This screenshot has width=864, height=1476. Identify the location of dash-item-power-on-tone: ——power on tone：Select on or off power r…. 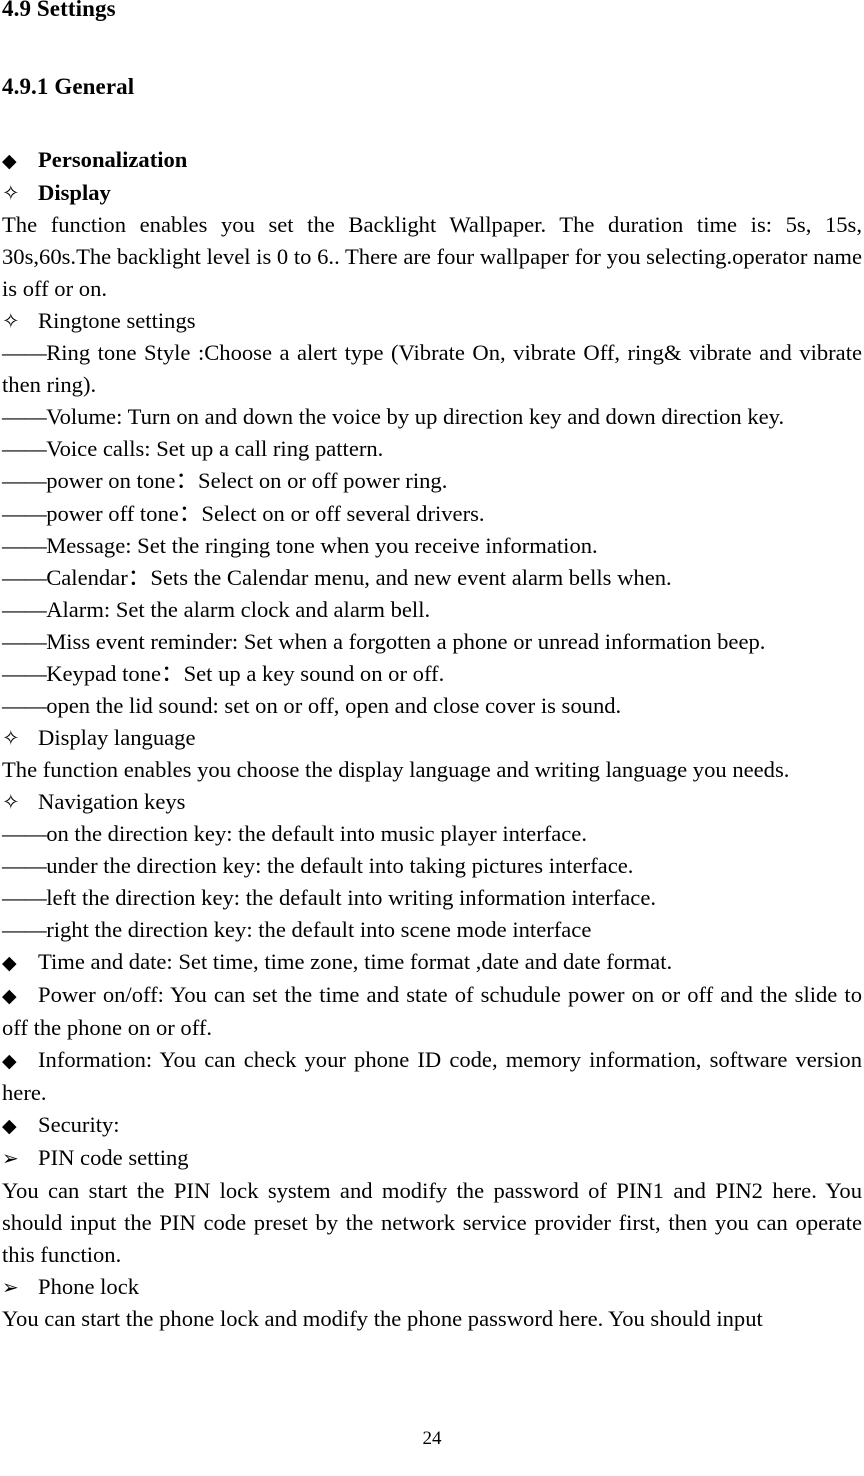
(432, 481).